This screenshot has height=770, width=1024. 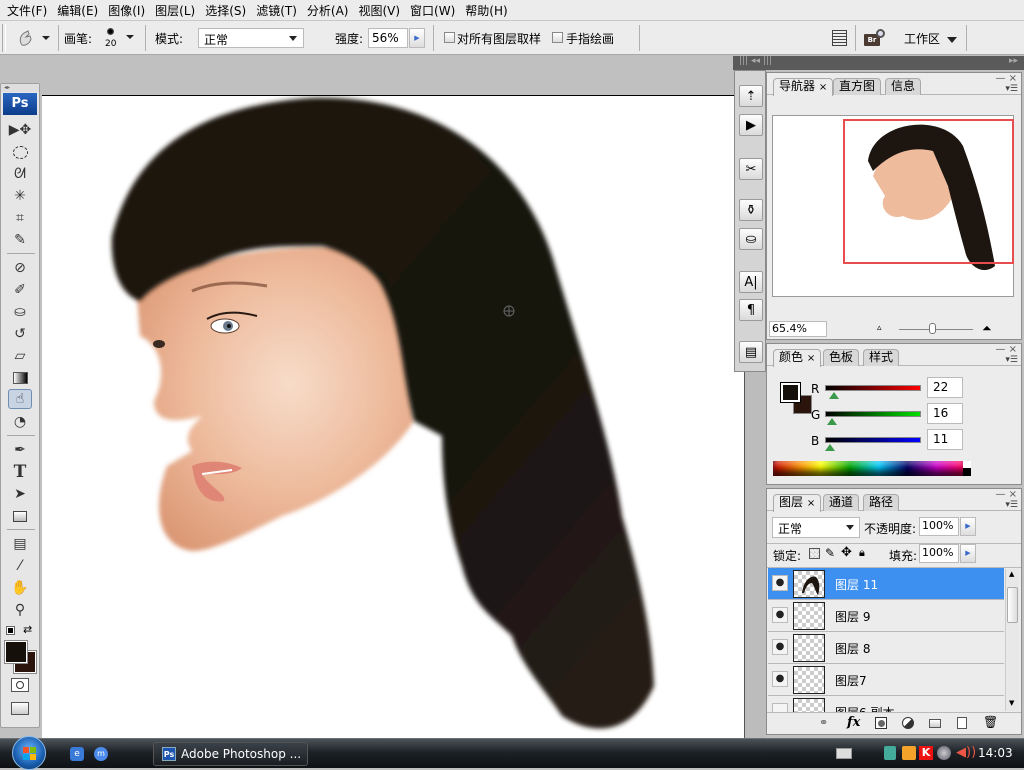 What do you see at coordinates (755, 61) in the screenshot?
I see `collapse-dock-icon: ||| ◂◂ |||` at bounding box center [755, 61].